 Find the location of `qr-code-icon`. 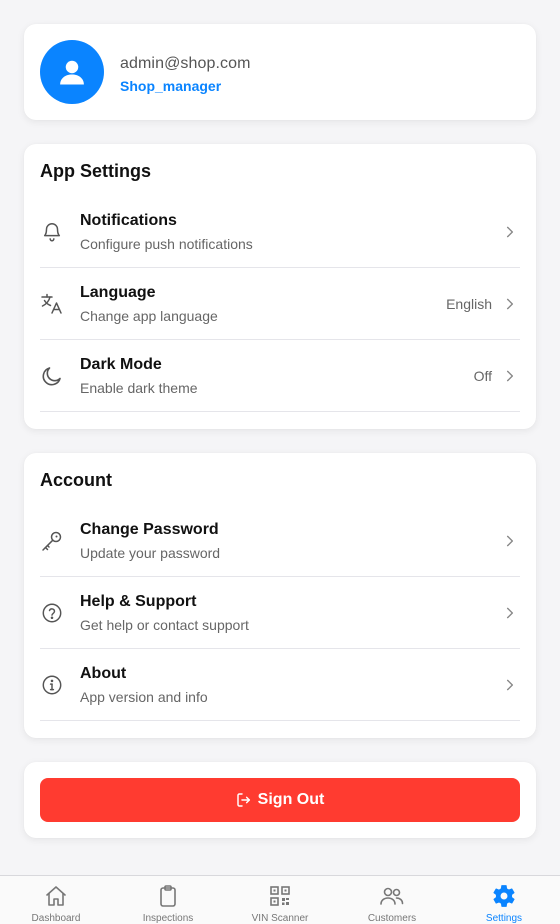

qr-code-icon is located at coordinates (280, 896).